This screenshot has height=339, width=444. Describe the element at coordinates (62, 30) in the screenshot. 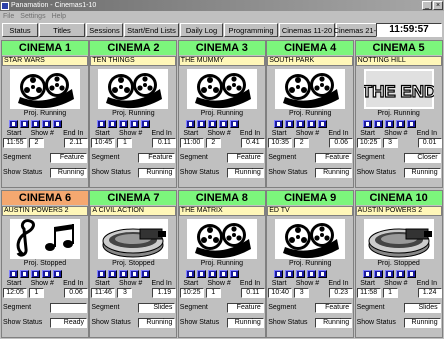

I see `titles-button: Titles` at that location.